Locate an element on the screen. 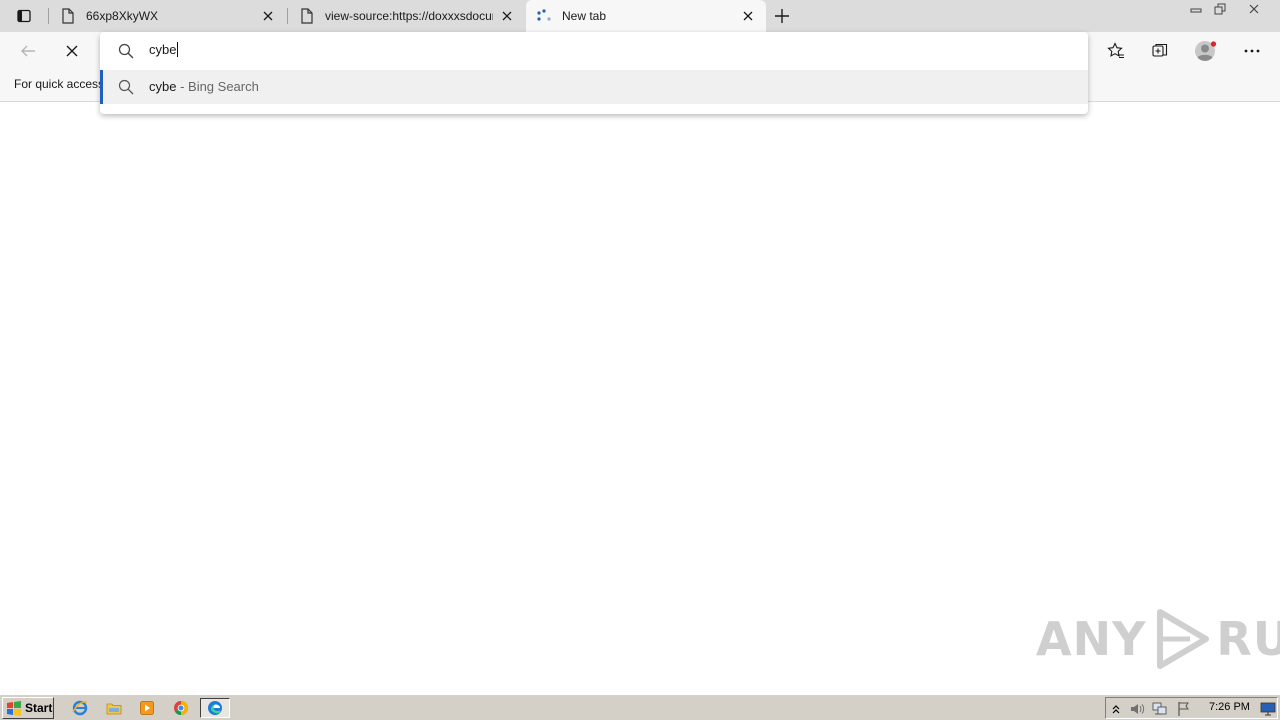 The height and width of the screenshot is (720, 1280). close-window-button is located at coordinates (1254, 9).